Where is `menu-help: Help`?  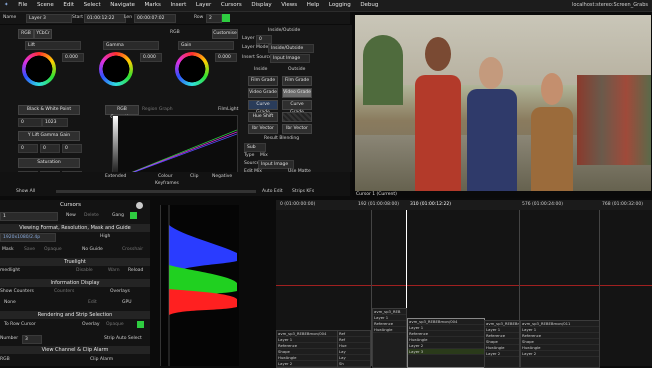 menu-help: Help is located at coordinates (313, 5).